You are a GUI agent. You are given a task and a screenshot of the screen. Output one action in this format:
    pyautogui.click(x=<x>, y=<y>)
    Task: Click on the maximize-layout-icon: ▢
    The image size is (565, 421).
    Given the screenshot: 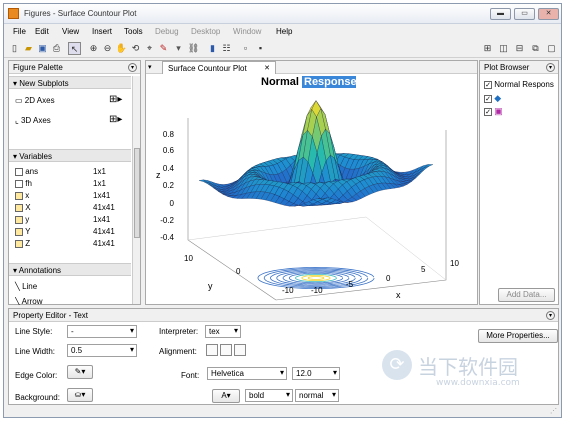 What is the action you would take?
    pyautogui.click(x=551, y=48)
    